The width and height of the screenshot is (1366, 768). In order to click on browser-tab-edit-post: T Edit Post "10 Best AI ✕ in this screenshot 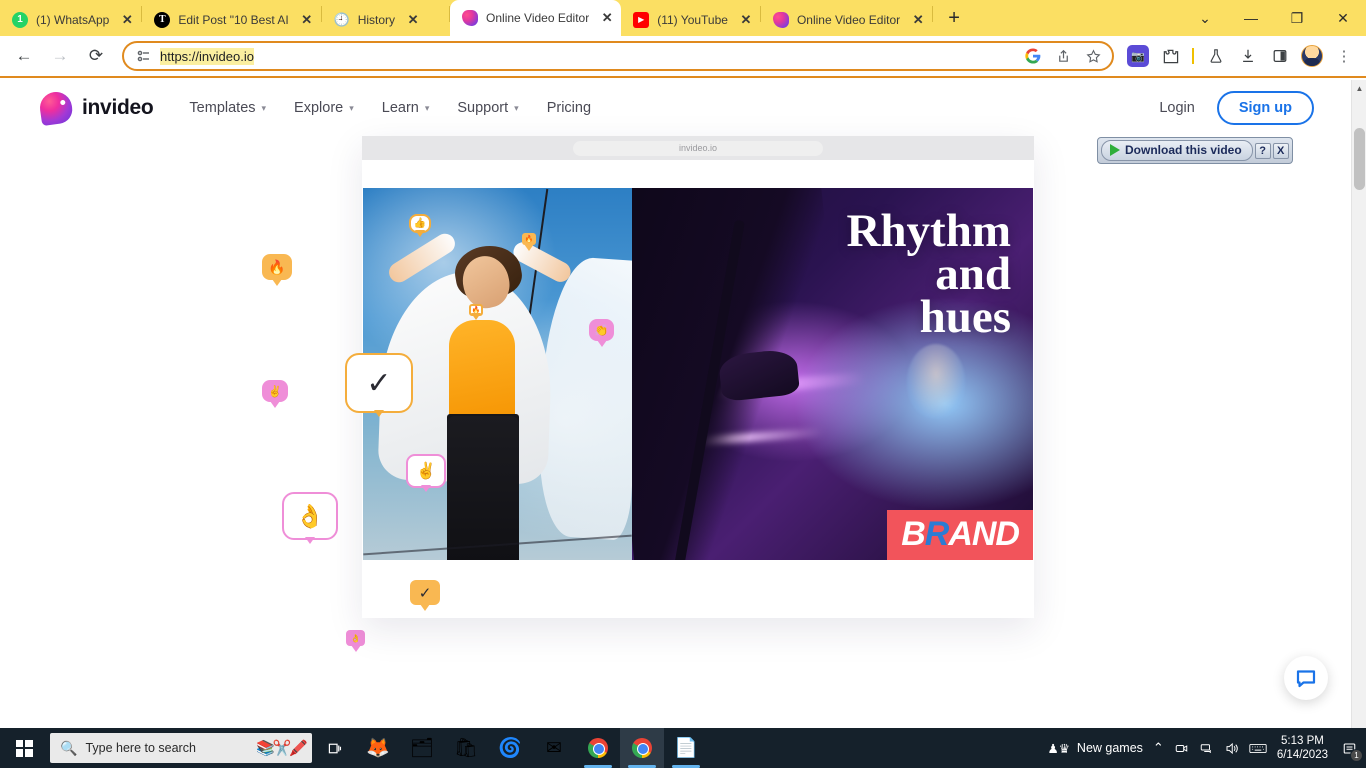, I will do `click(231, 19)`.